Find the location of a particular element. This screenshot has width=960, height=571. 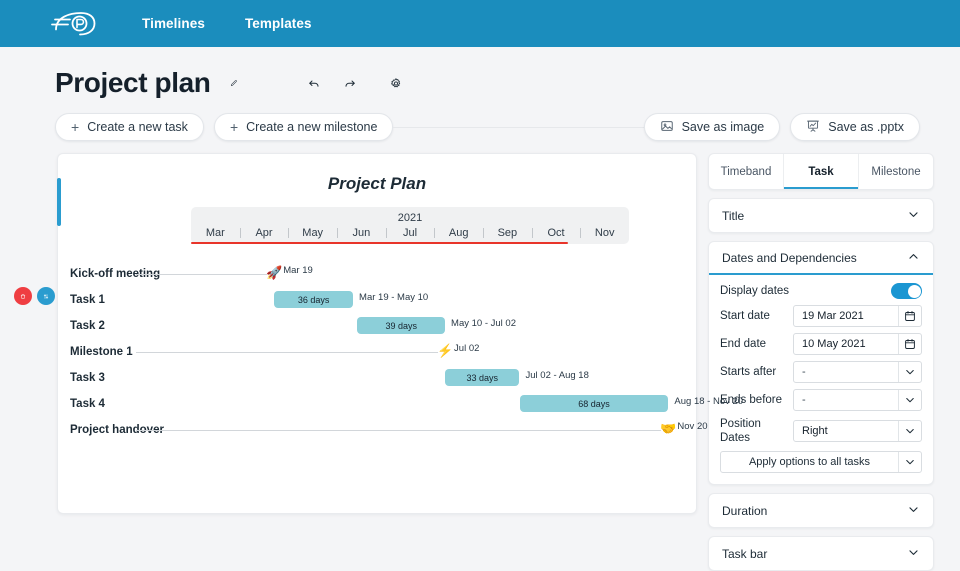

panel-tabs: Timeband Task Milestone is located at coordinates (821, 171).